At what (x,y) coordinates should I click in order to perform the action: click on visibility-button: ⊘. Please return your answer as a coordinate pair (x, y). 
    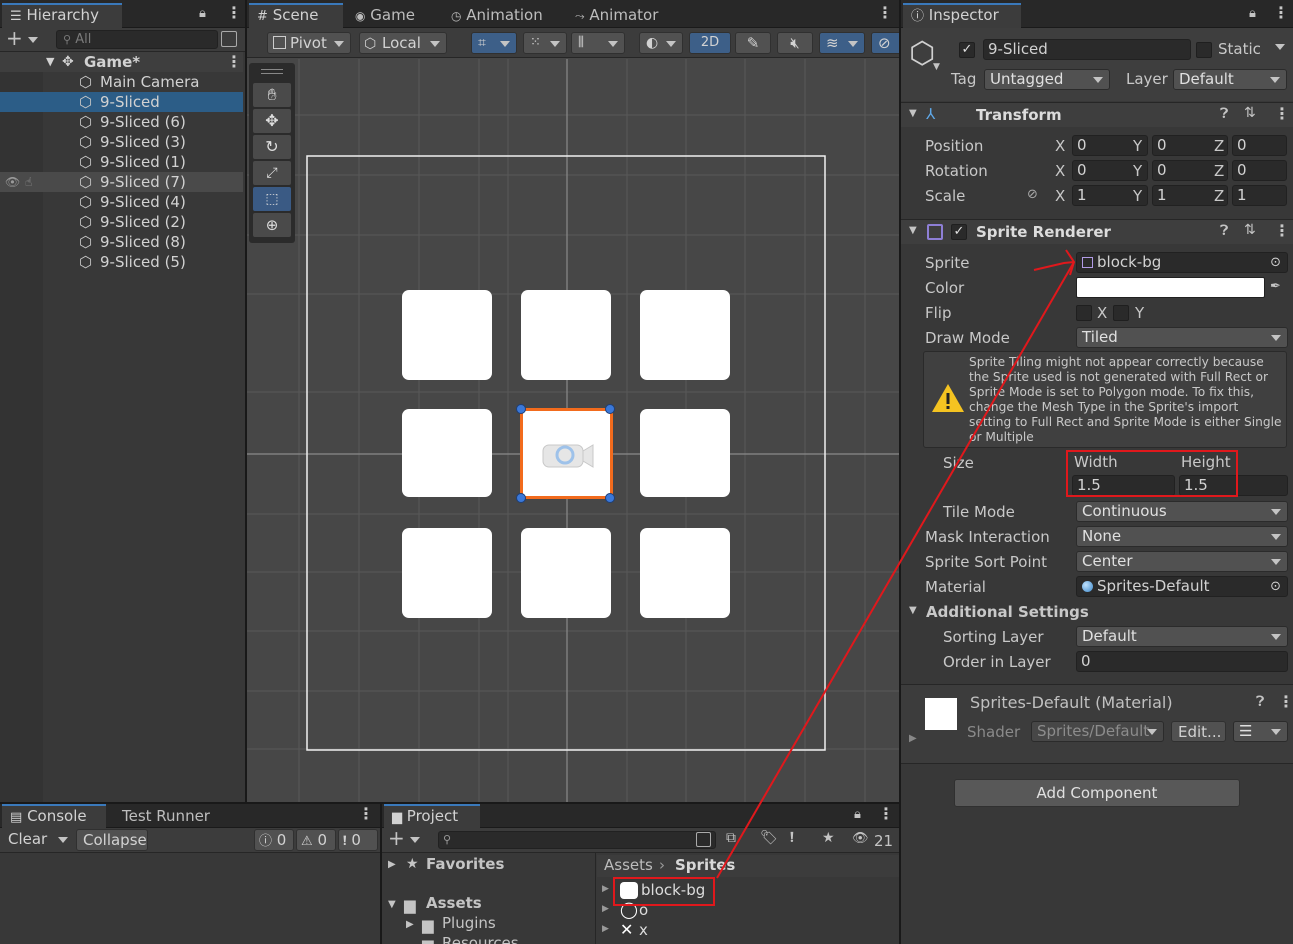
    Looking at the image, I should click on (885, 43).